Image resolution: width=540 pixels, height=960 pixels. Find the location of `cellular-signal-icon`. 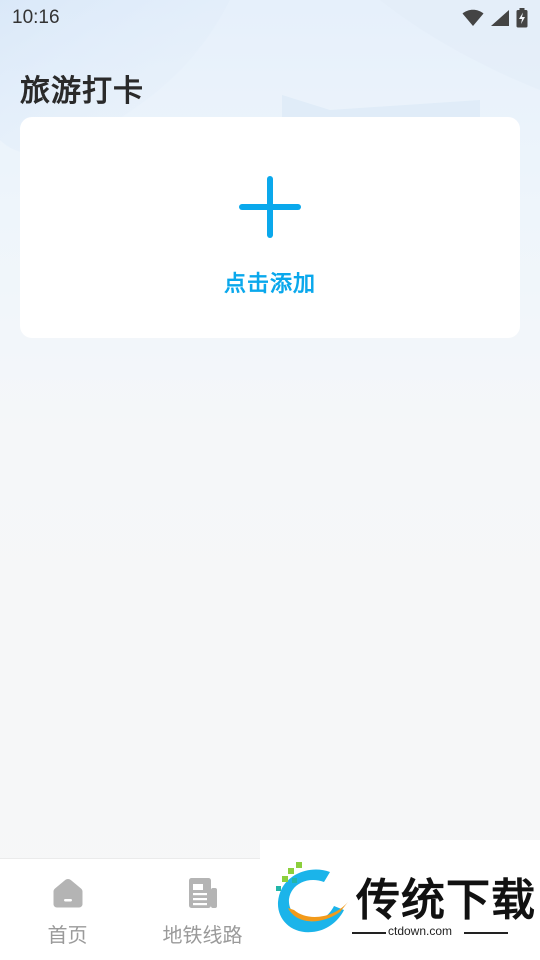

cellular-signal-icon is located at coordinates (500, 18).